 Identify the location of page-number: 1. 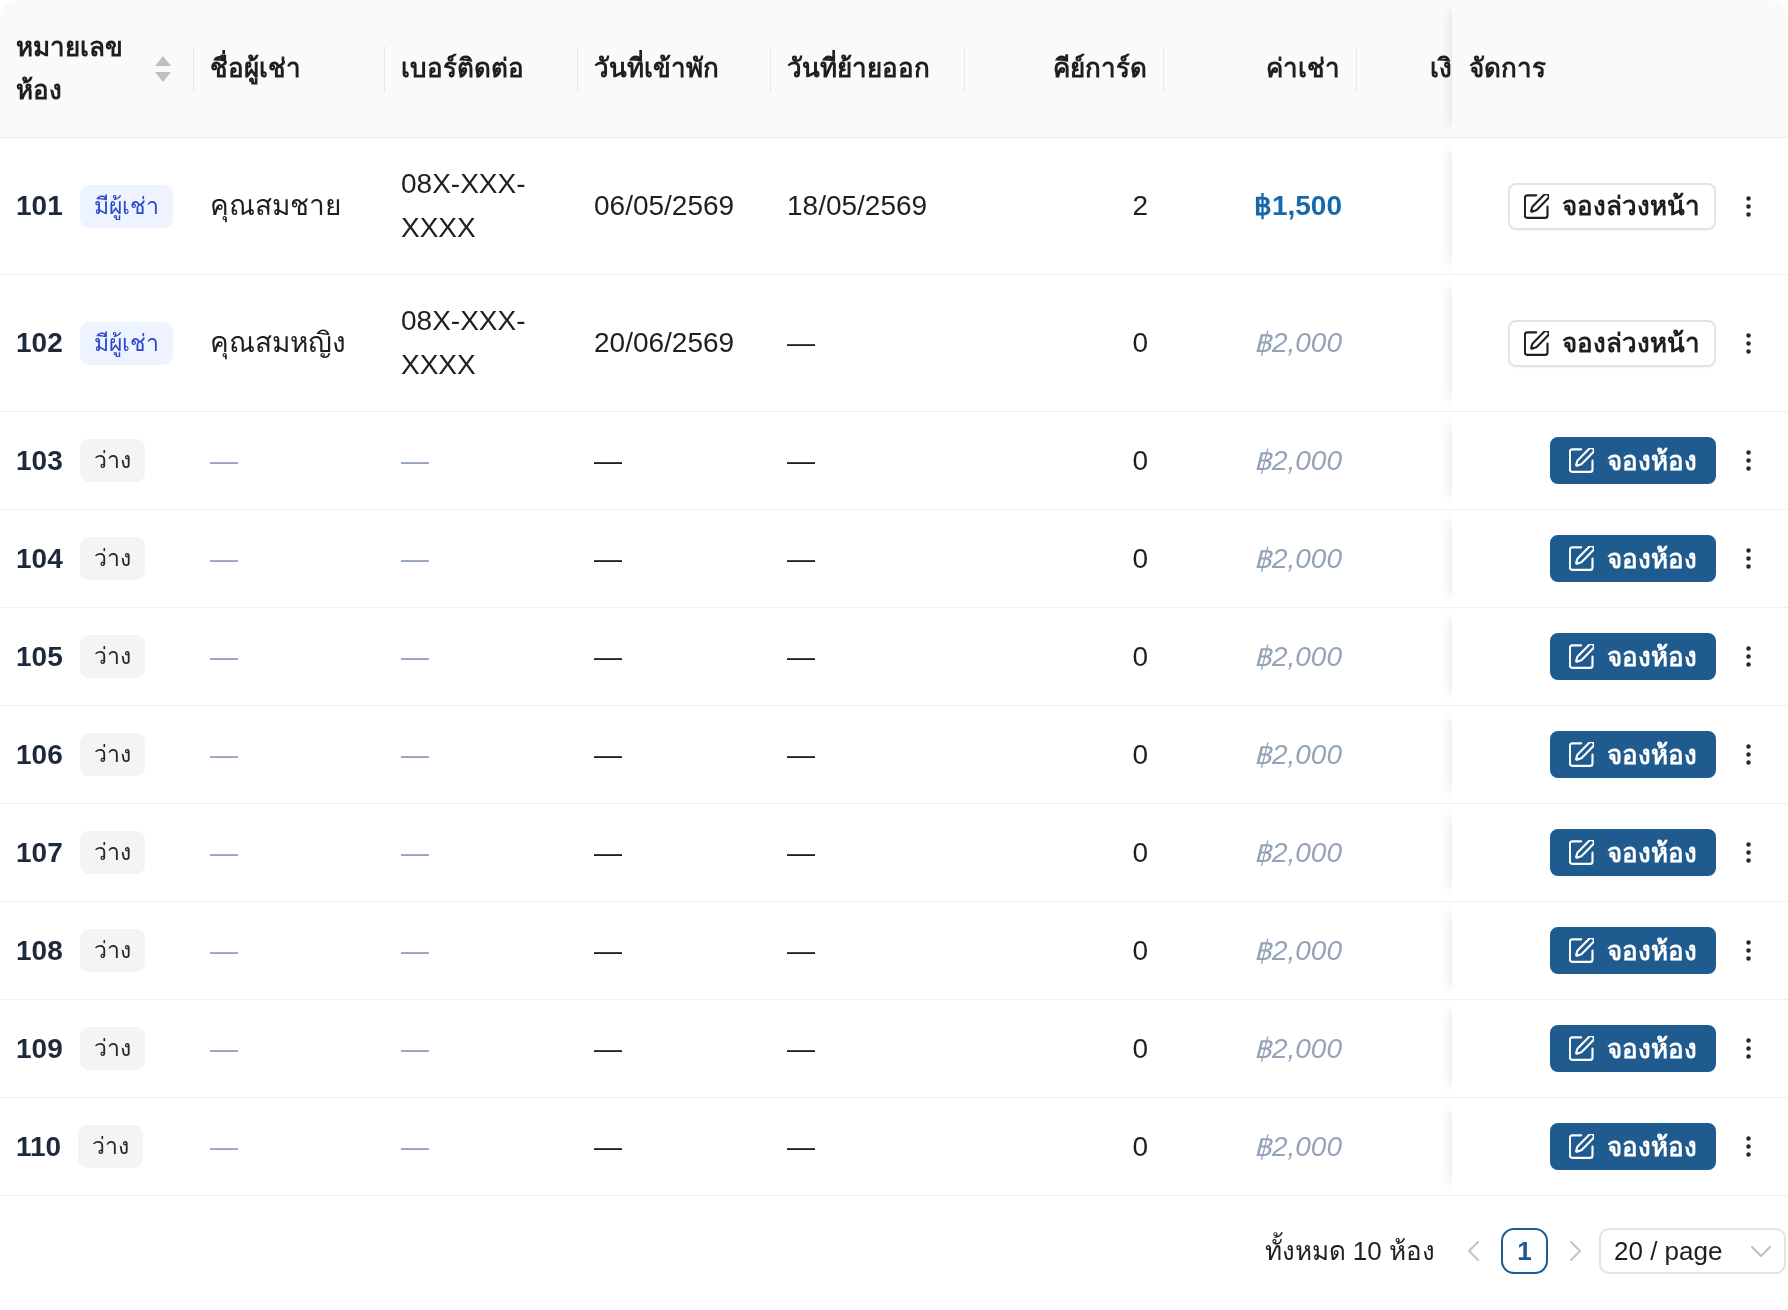
(1524, 1251).